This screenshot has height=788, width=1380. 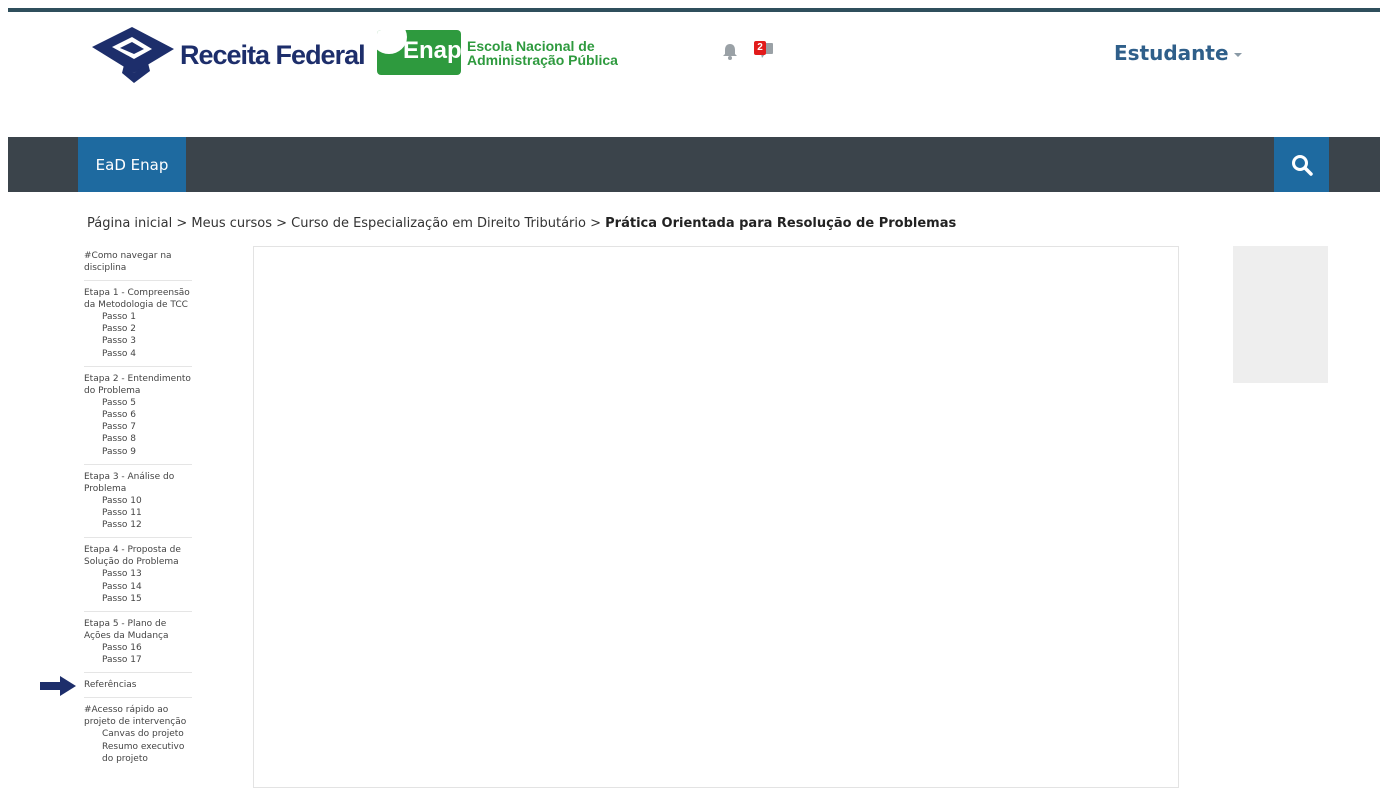 What do you see at coordinates (138, 341) in the screenshot?
I see `sidebar-link-passo: Passo 3` at bounding box center [138, 341].